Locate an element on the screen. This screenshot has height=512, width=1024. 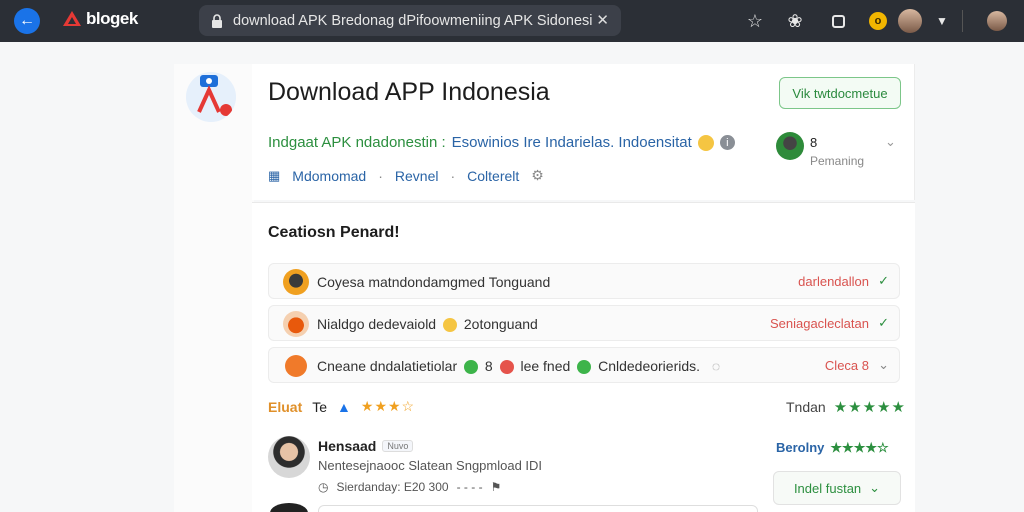
green-star-rating: ★★★★★ is located at coordinates (869, 407).